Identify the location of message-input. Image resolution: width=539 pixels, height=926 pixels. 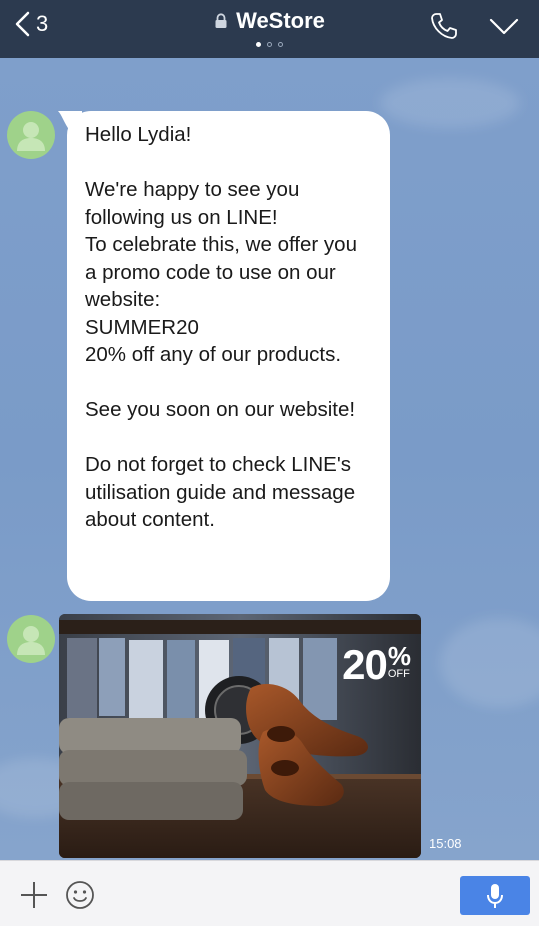
(275, 894).